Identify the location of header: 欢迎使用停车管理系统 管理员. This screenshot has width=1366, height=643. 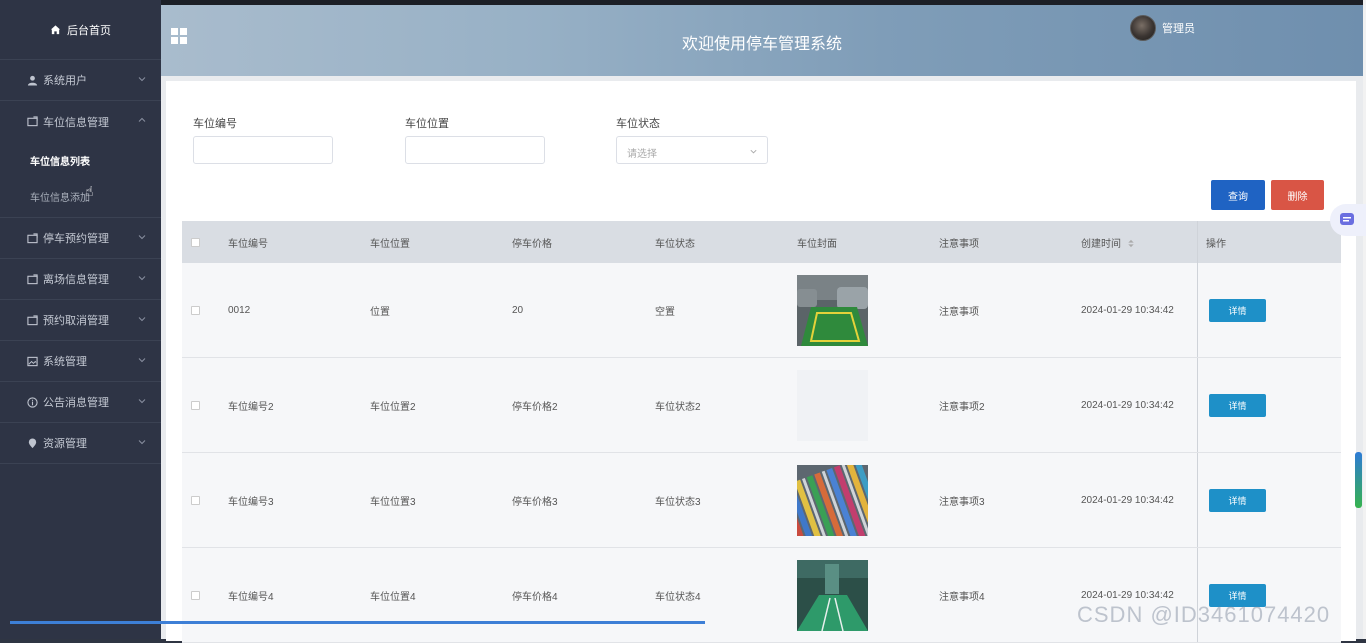
(762, 40).